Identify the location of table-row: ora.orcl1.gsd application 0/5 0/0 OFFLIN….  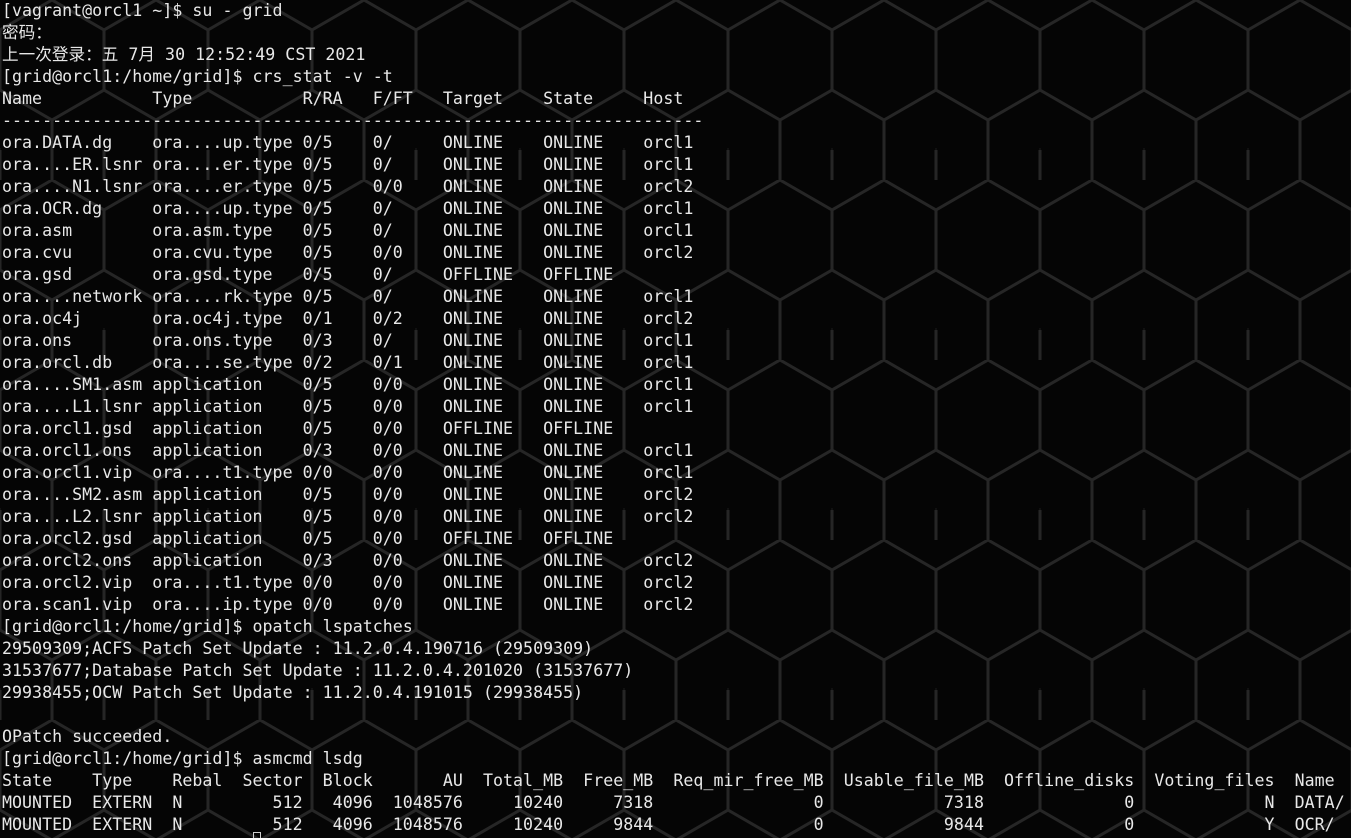
(308, 428).